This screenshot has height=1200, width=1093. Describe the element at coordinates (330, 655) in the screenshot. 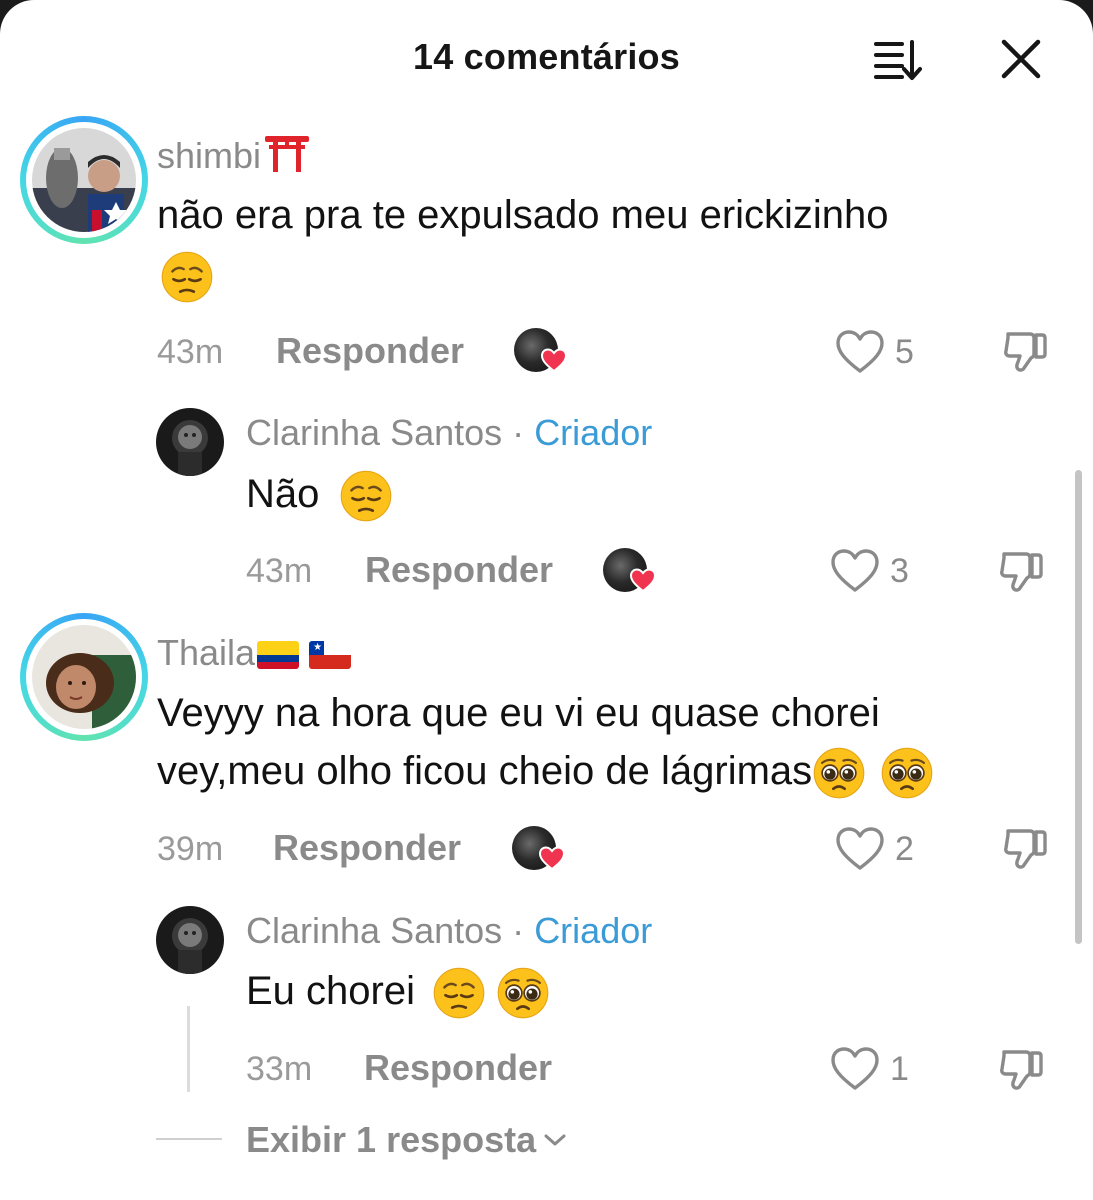

I see `chile-flag: ★` at that location.